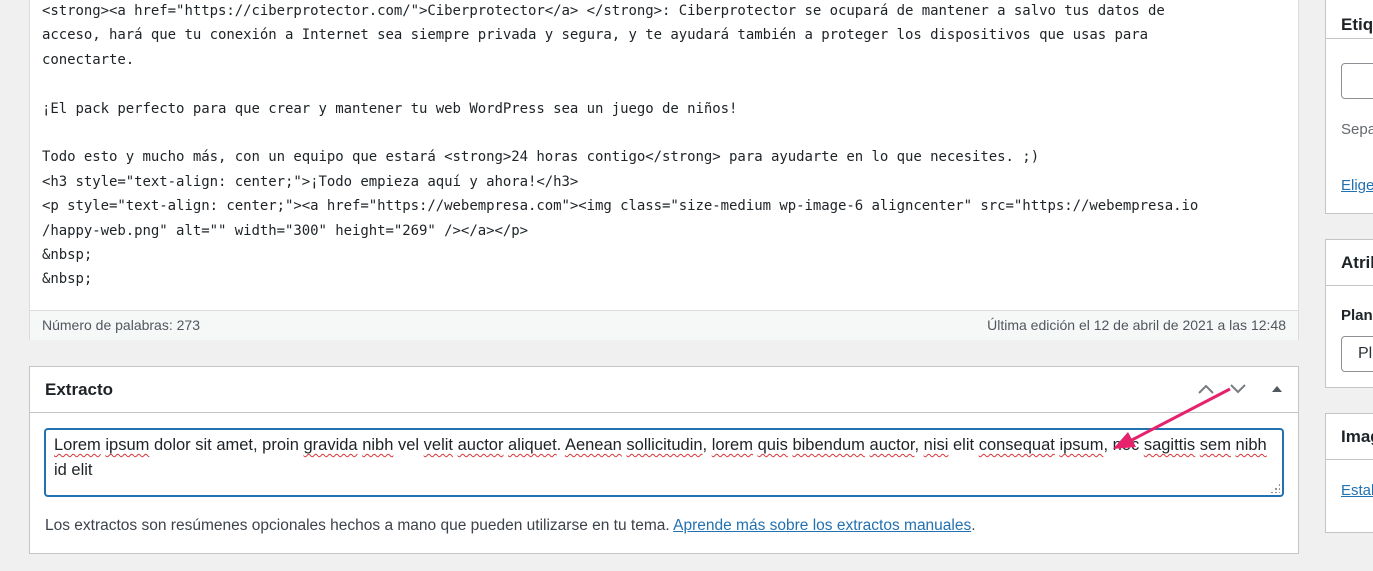 The height and width of the screenshot is (571, 1373). What do you see at coordinates (772, 445) in the screenshot?
I see `misspelled-word: quis` at bounding box center [772, 445].